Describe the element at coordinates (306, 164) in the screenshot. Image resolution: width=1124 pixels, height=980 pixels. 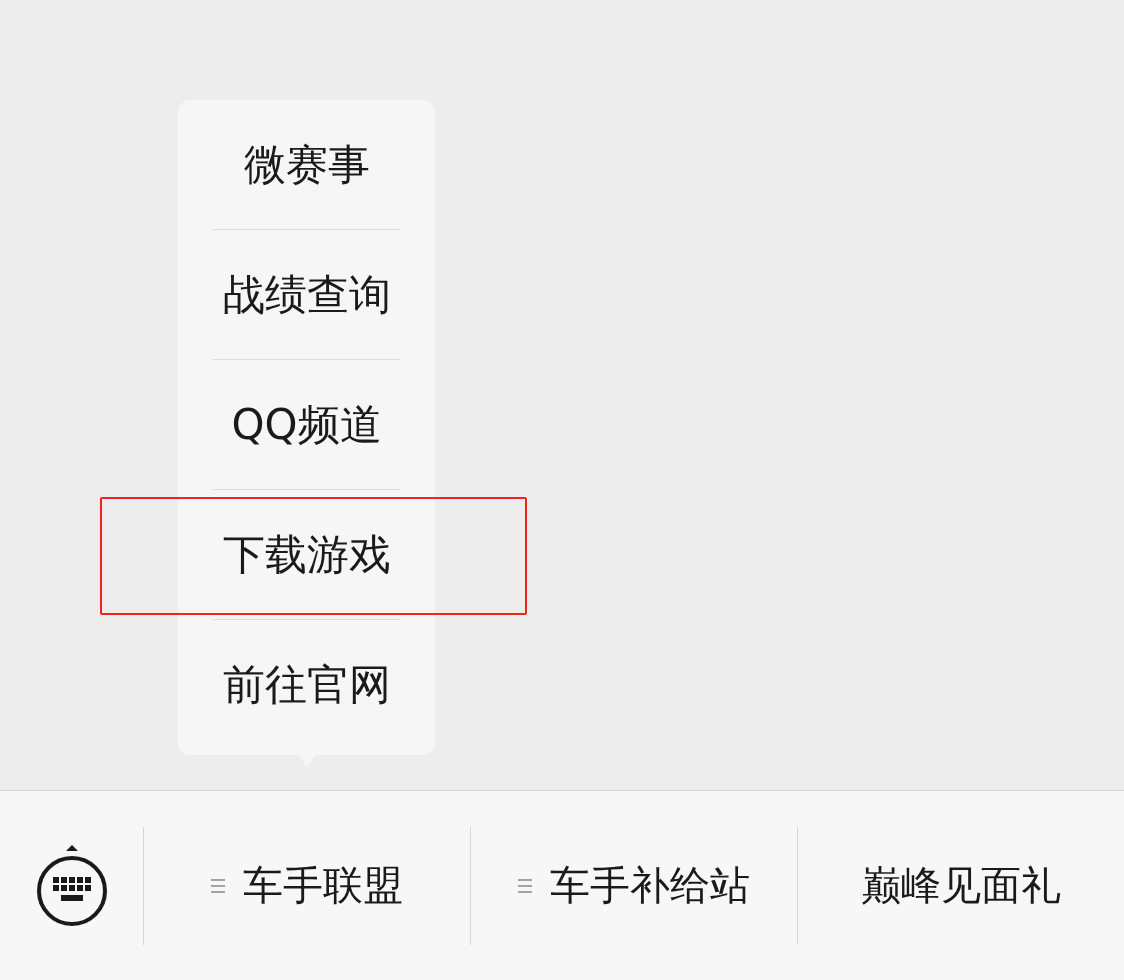
I see `submenu-item: 微赛事` at that location.